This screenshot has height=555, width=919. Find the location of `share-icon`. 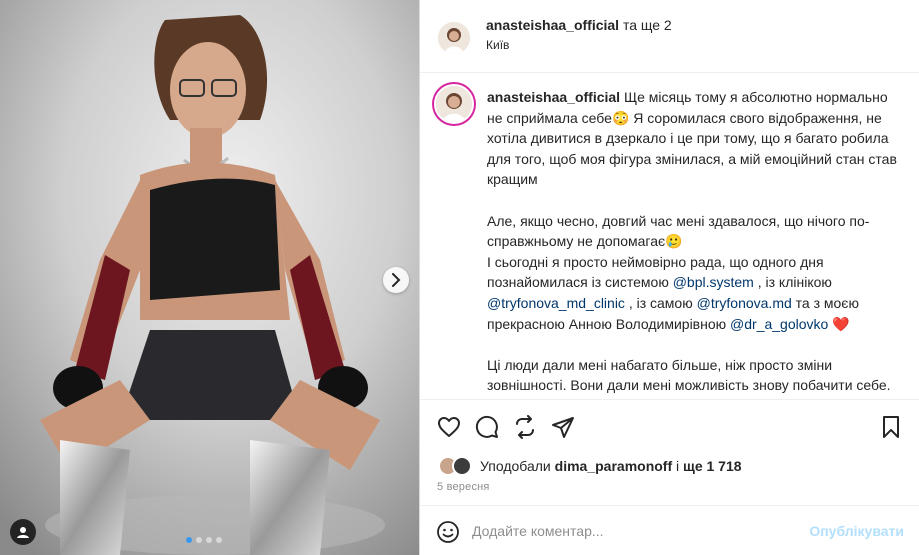

share-icon is located at coordinates (525, 427).